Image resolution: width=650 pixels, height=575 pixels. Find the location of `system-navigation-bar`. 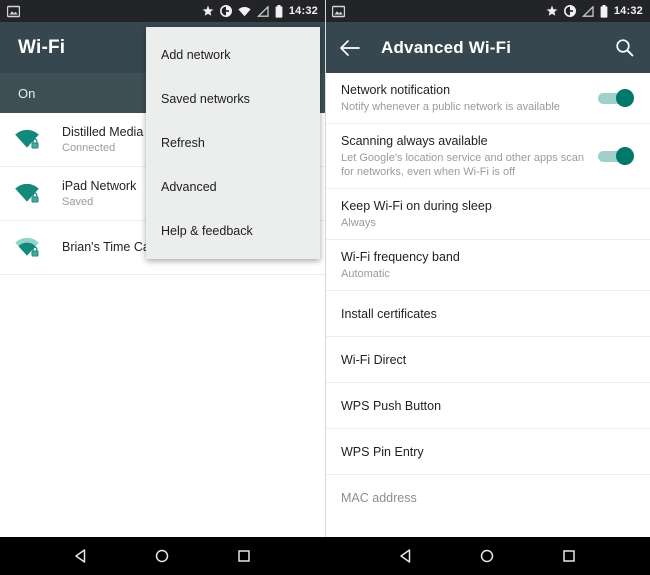

system-navigation-bar is located at coordinates (325, 556).